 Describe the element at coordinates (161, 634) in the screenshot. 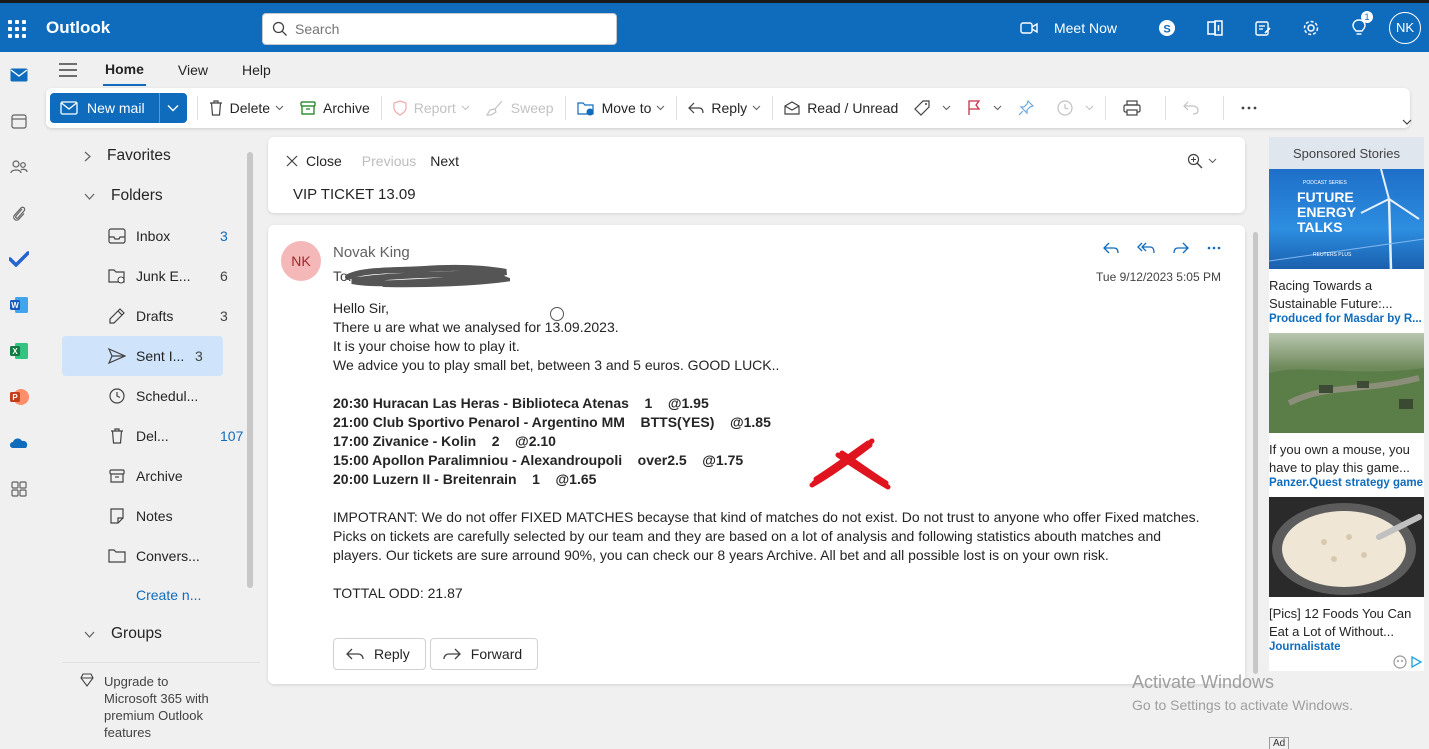

I see `groups-section: Groups` at that location.